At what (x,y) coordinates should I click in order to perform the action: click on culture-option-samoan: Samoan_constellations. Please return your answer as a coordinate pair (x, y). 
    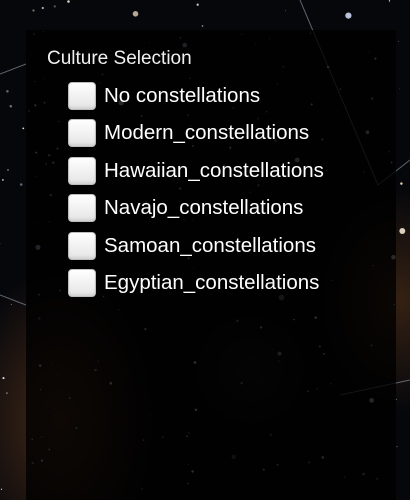
    Looking at the image, I should click on (228, 246).